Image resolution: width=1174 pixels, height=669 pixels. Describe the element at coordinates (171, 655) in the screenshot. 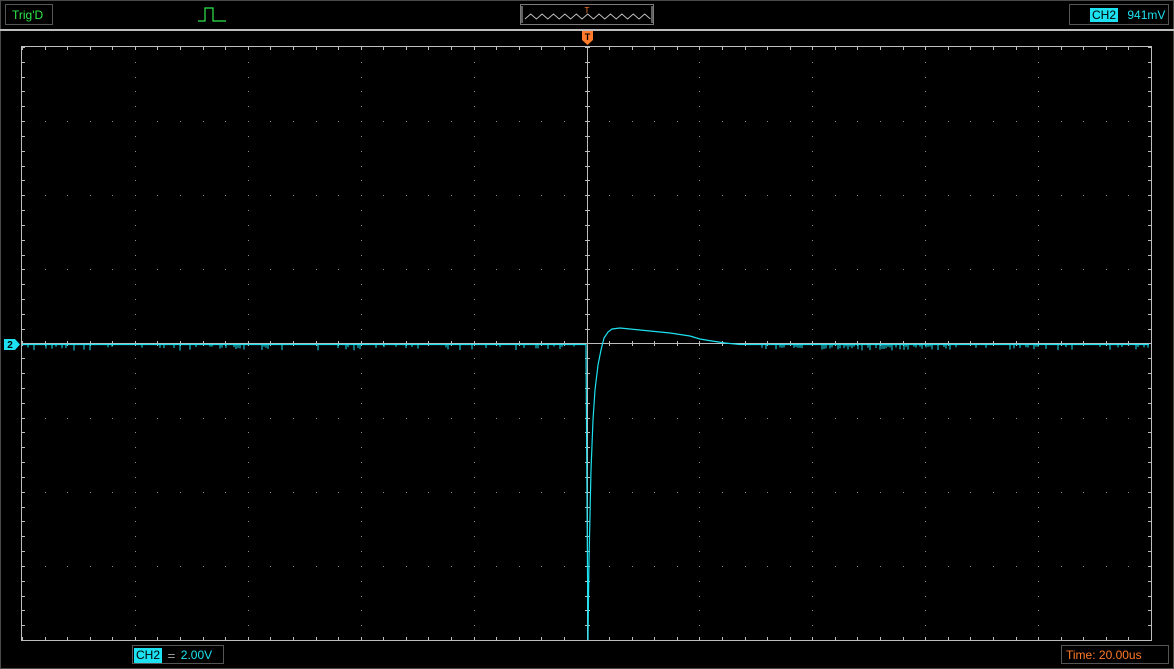

I see `coupling-icon: ⚌` at that location.